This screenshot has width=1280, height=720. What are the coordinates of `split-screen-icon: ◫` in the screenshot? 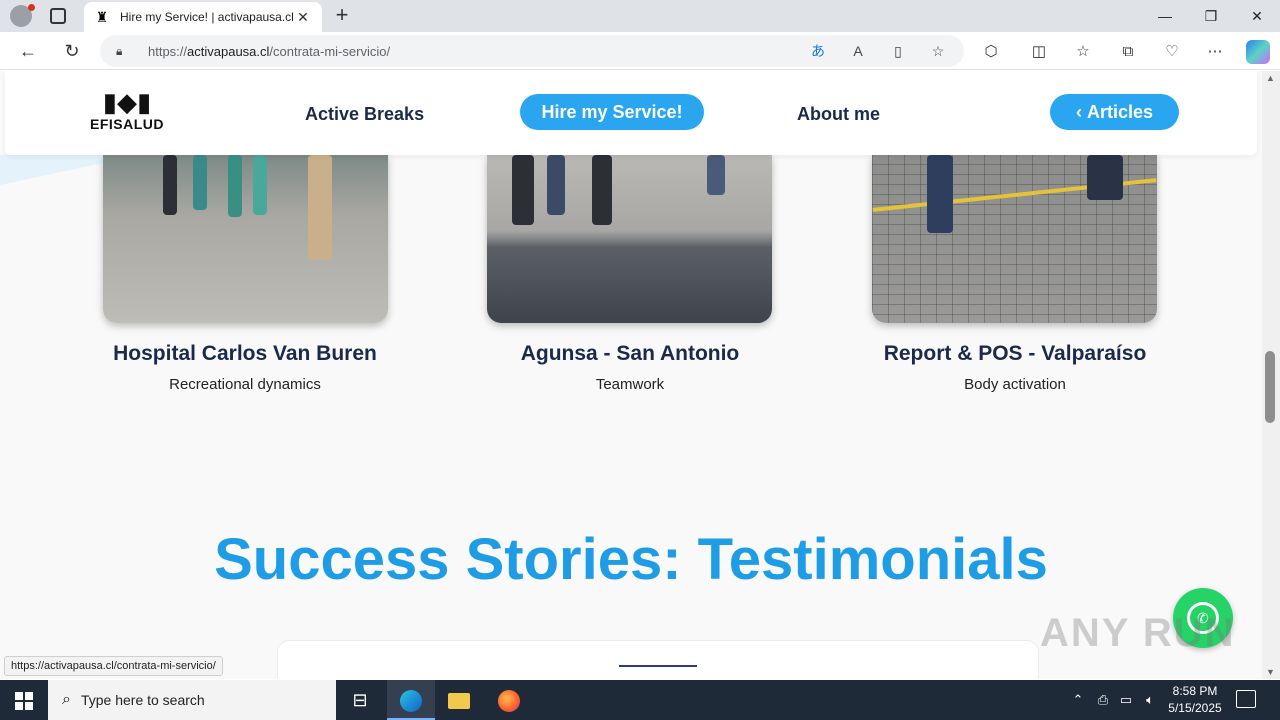 It's located at (1039, 52).